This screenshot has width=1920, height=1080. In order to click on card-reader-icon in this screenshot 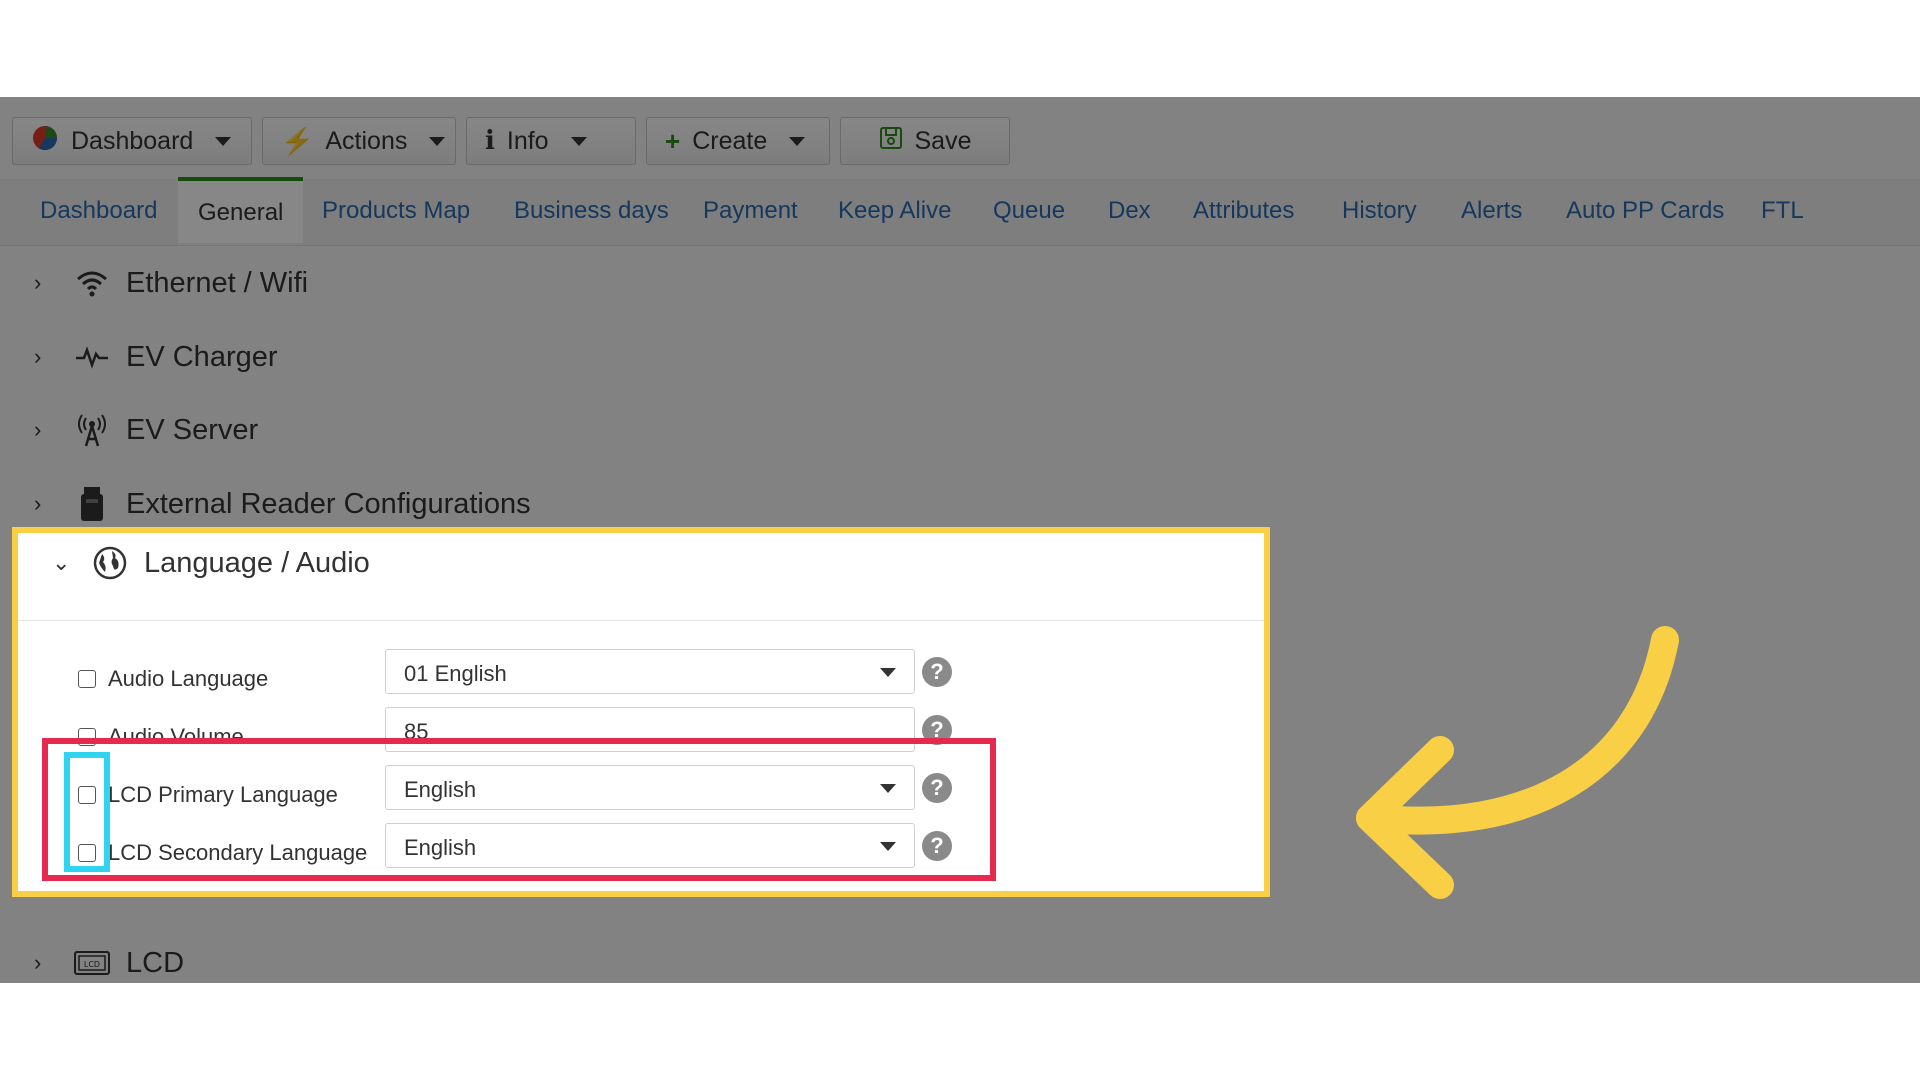, I will do `click(92, 504)`.